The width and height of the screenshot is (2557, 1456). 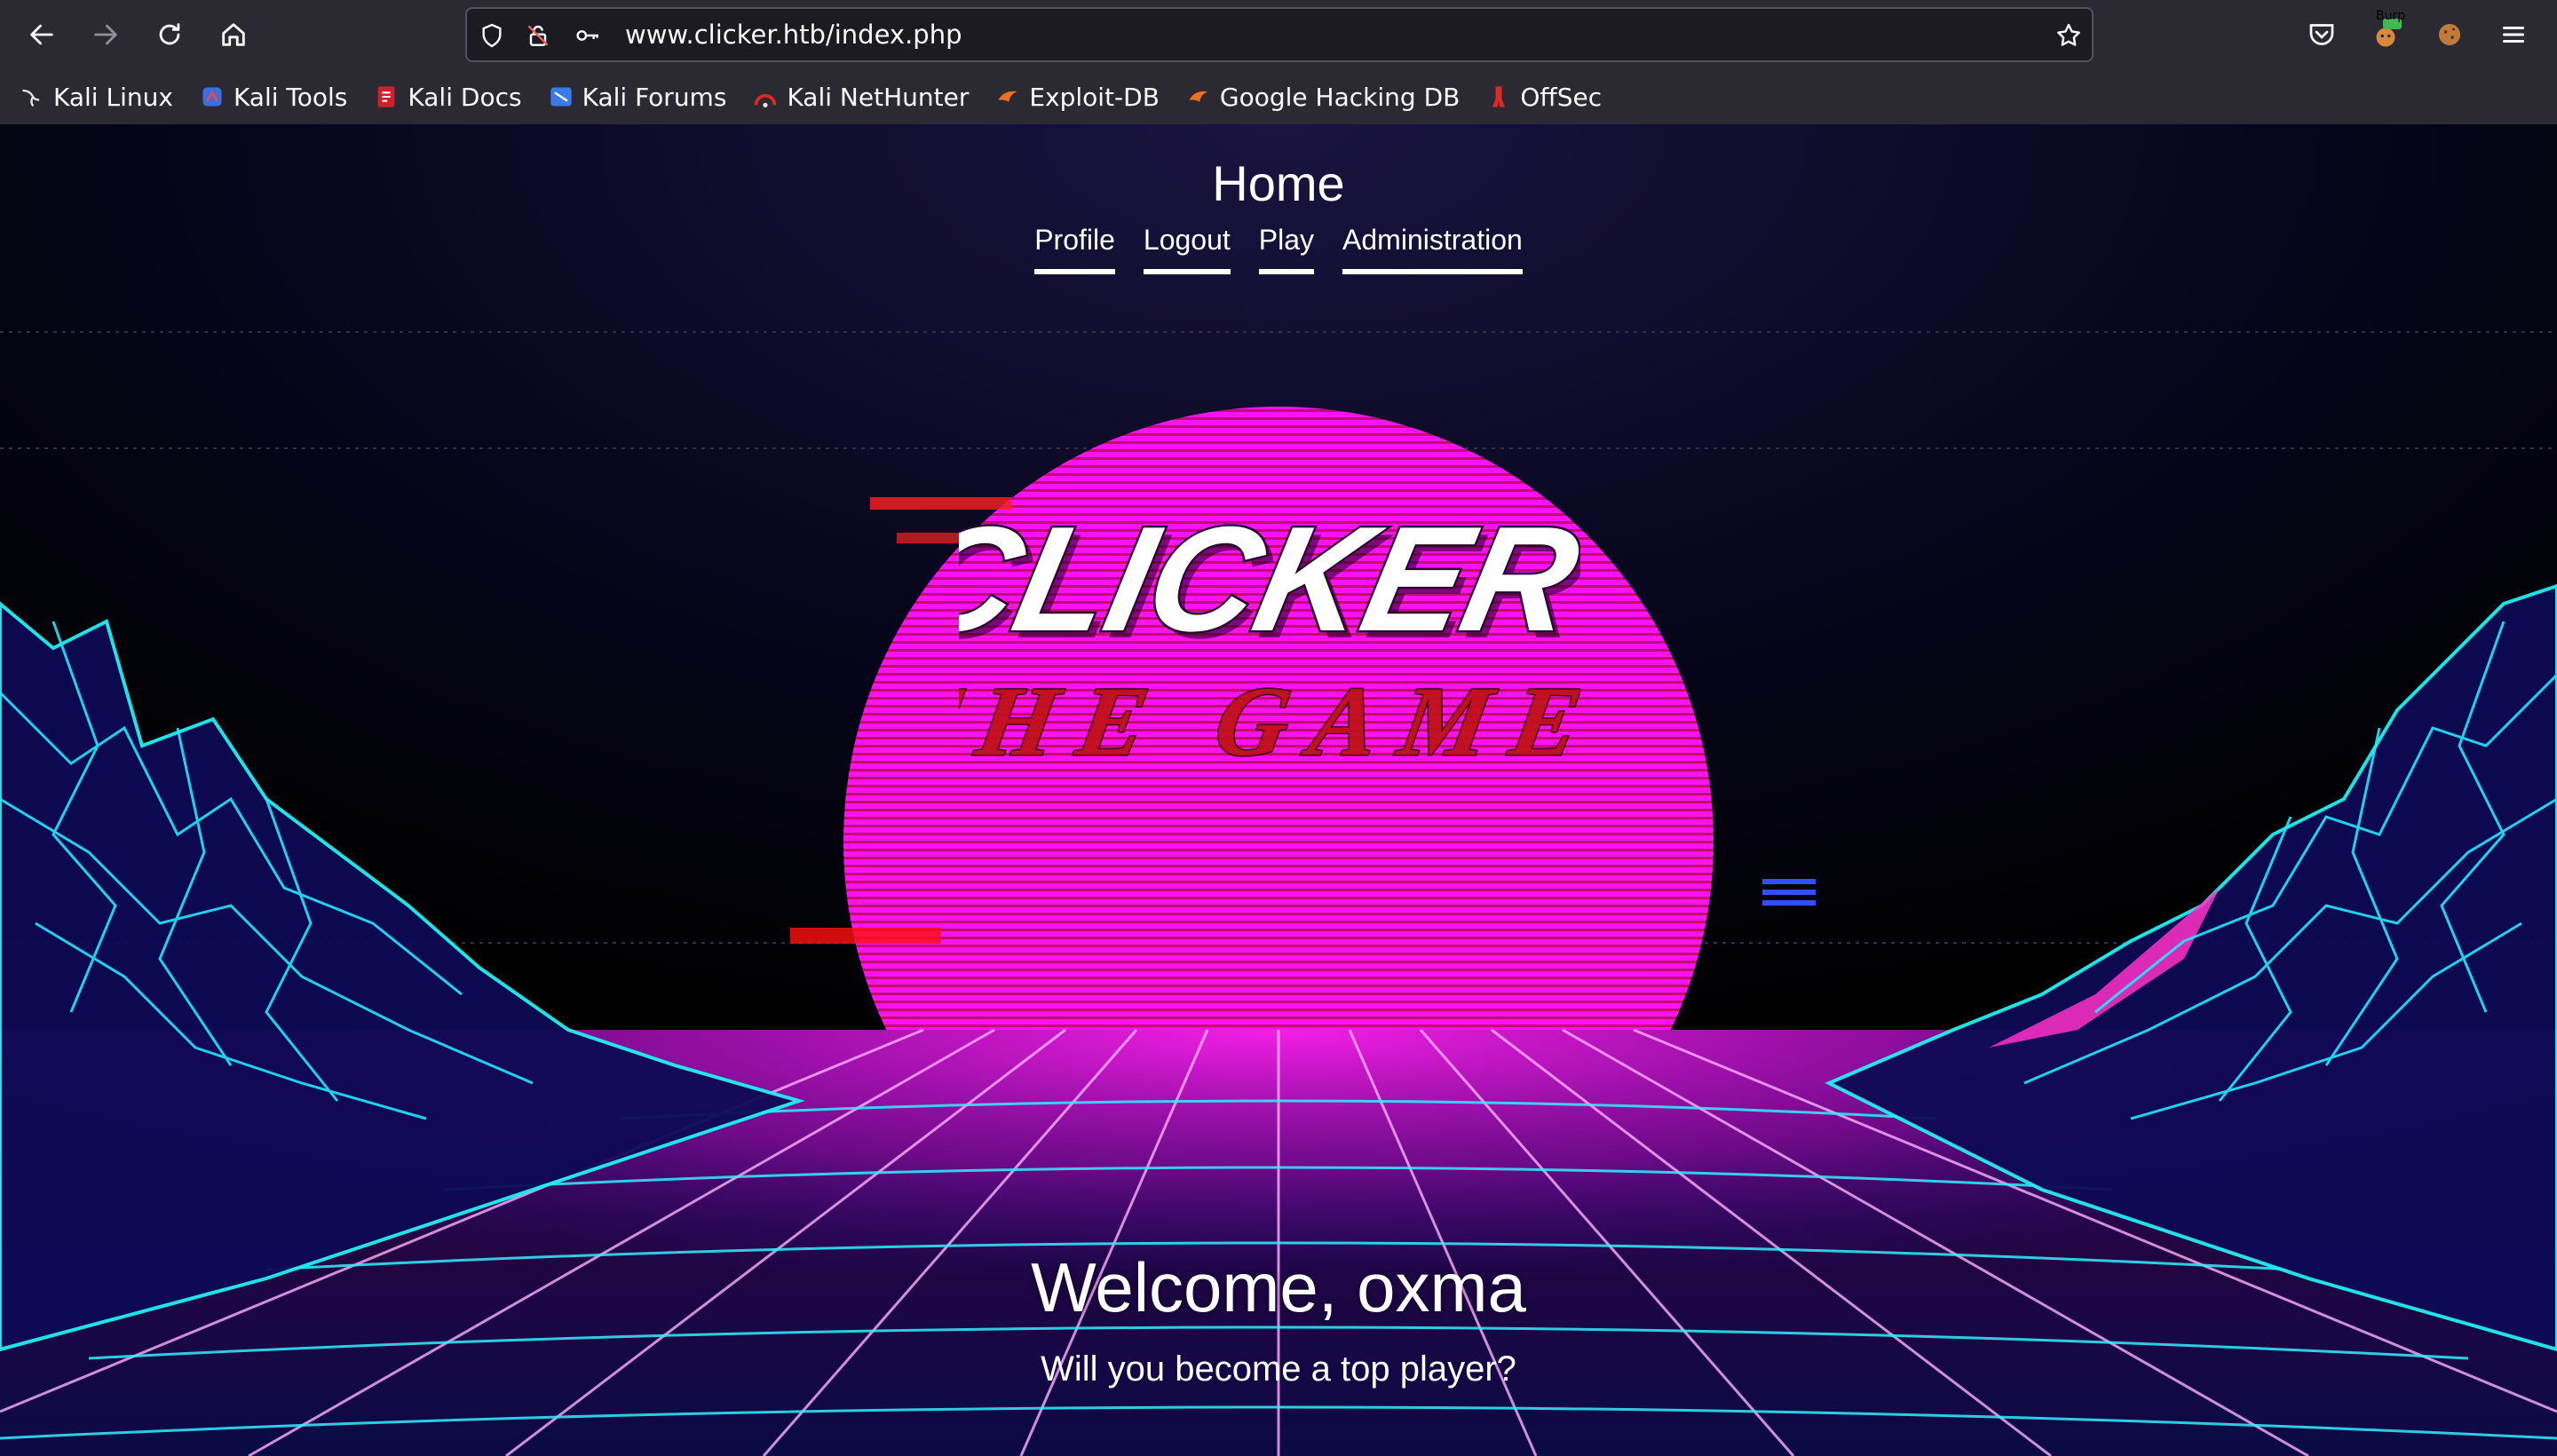 What do you see at coordinates (1278, 1287) in the screenshot?
I see `welcome-heading: Welcome, oxma` at bounding box center [1278, 1287].